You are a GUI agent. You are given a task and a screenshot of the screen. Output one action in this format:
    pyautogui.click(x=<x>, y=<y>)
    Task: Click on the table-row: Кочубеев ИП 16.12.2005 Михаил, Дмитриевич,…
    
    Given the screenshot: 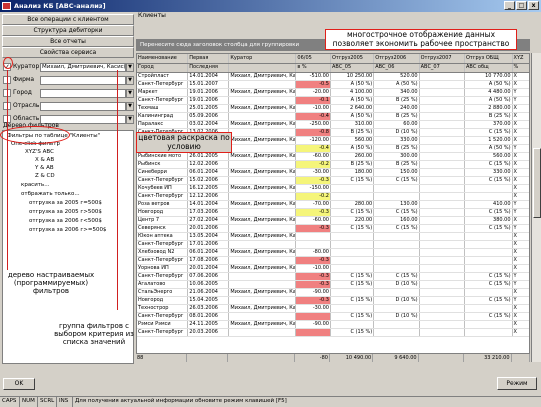 What is the action you would take?
    pyautogui.click(x=333, y=188)
    